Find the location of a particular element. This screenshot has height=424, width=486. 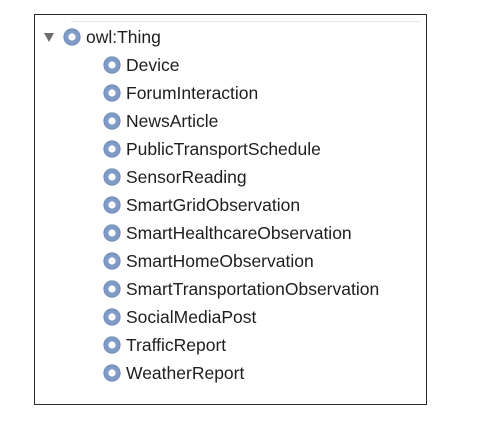

tree-node-label: PublicTransportSchedule is located at coordinates (223, 149).